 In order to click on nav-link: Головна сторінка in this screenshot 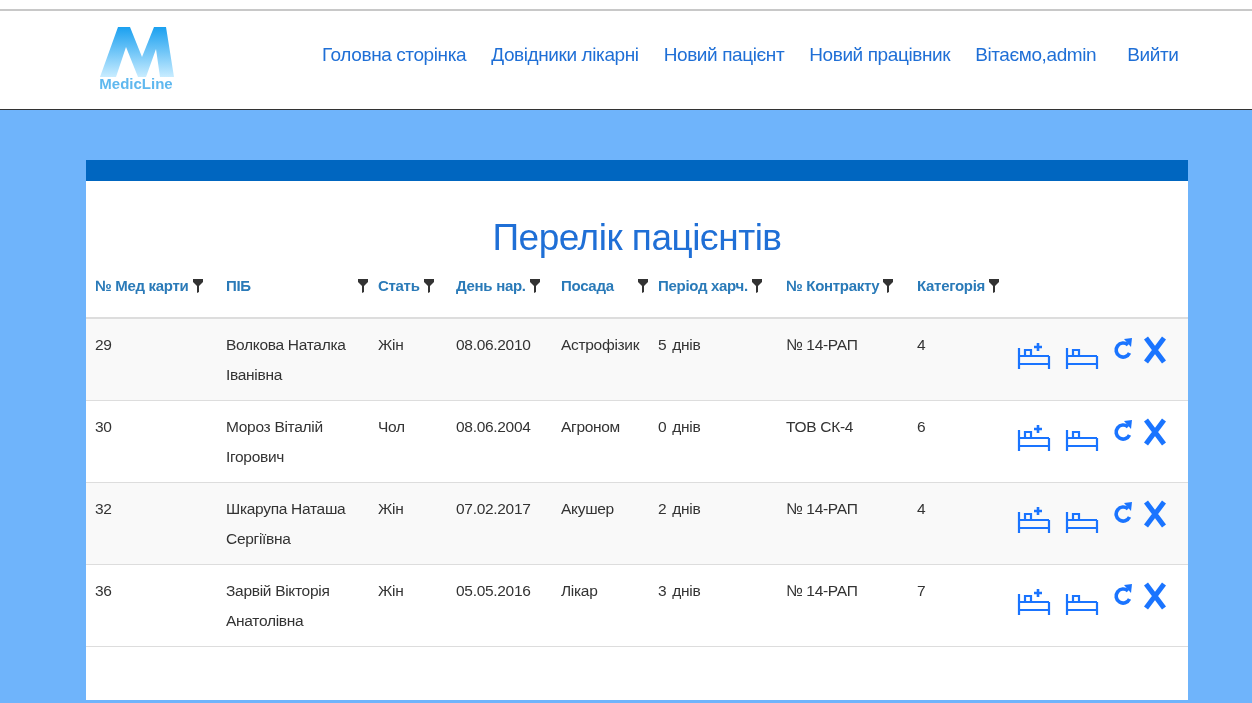, I will do `click(394, 55)`.